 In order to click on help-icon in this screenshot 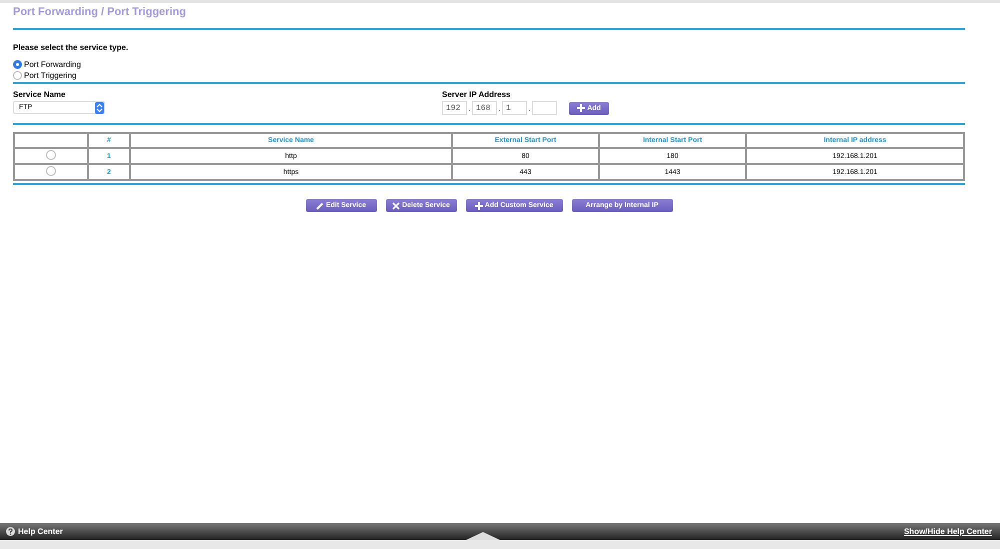, I will do `click(10, 531)`.